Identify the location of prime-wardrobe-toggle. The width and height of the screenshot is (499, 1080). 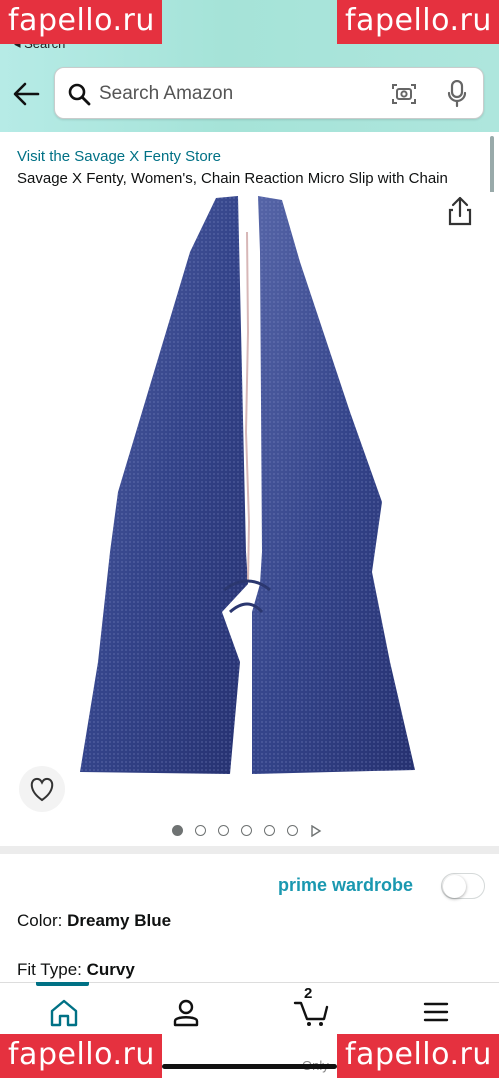
(463, 886).